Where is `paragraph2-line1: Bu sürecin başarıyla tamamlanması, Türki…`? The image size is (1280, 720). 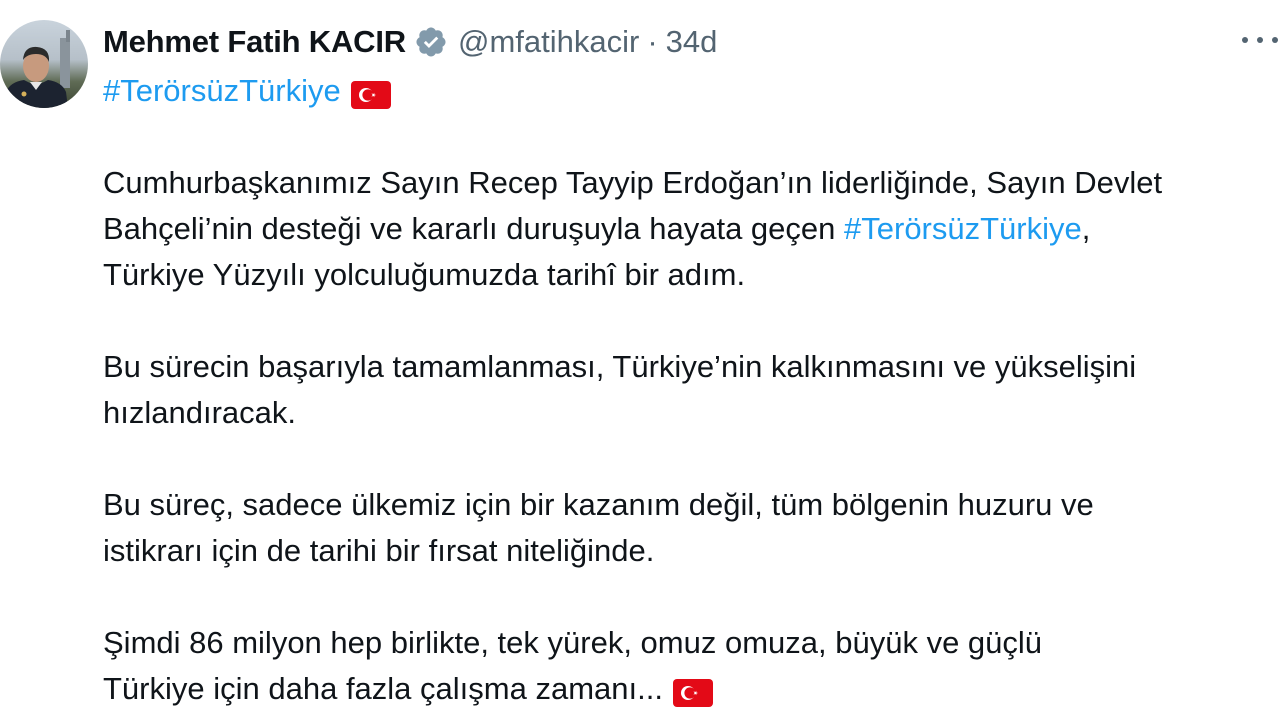
paragraph2-line1: Bu sürecin başarıyla tamamlanması, Türki… is located at coordinates (620, 366).